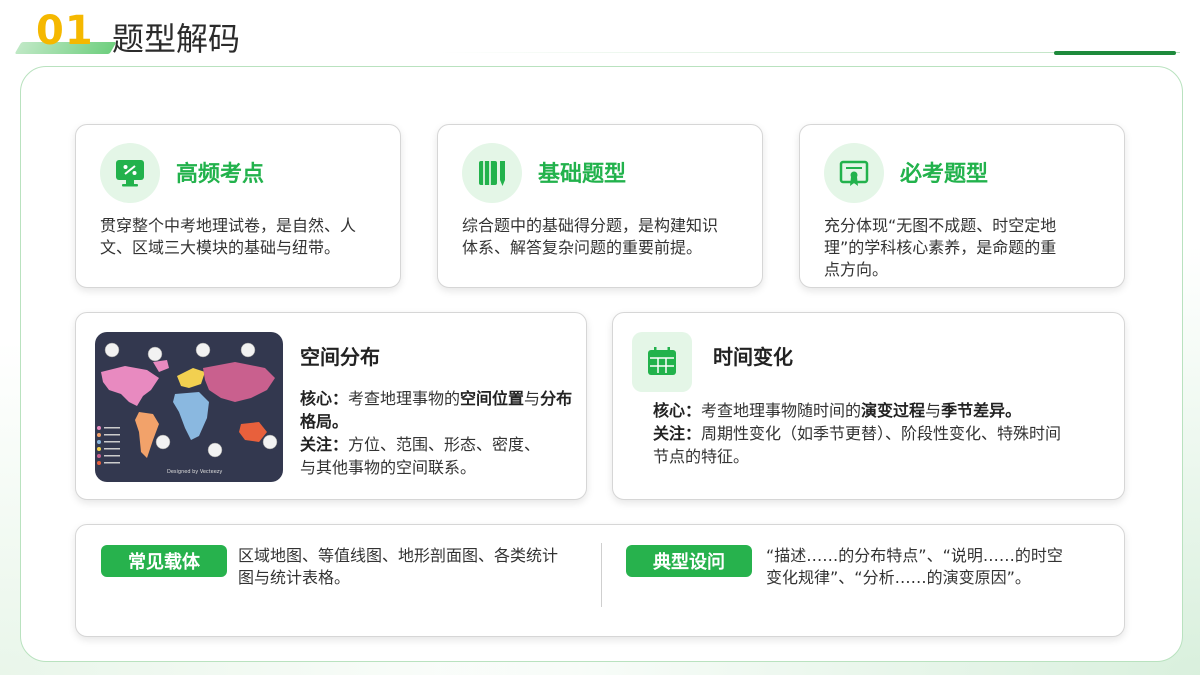  Describe the element at coordinates (600, 206) in the screenshot. I see `card-basic-type: 基础题型 综合题中的基础得分题，是构建知识 体系、解答复杂问题的重要前提。` at that location.